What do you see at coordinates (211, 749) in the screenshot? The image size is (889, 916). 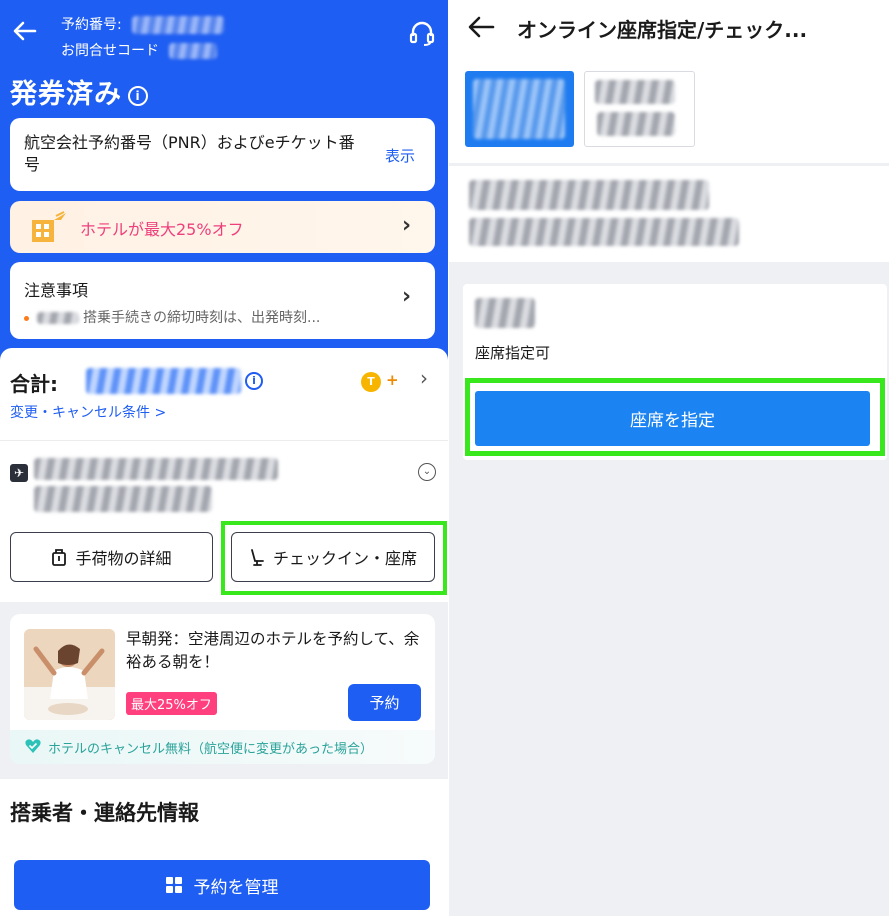 I see `promo-footer-text: ホテルのキャンセル無料（航空便に変更があった場合）` at bounding box center [211, 749].